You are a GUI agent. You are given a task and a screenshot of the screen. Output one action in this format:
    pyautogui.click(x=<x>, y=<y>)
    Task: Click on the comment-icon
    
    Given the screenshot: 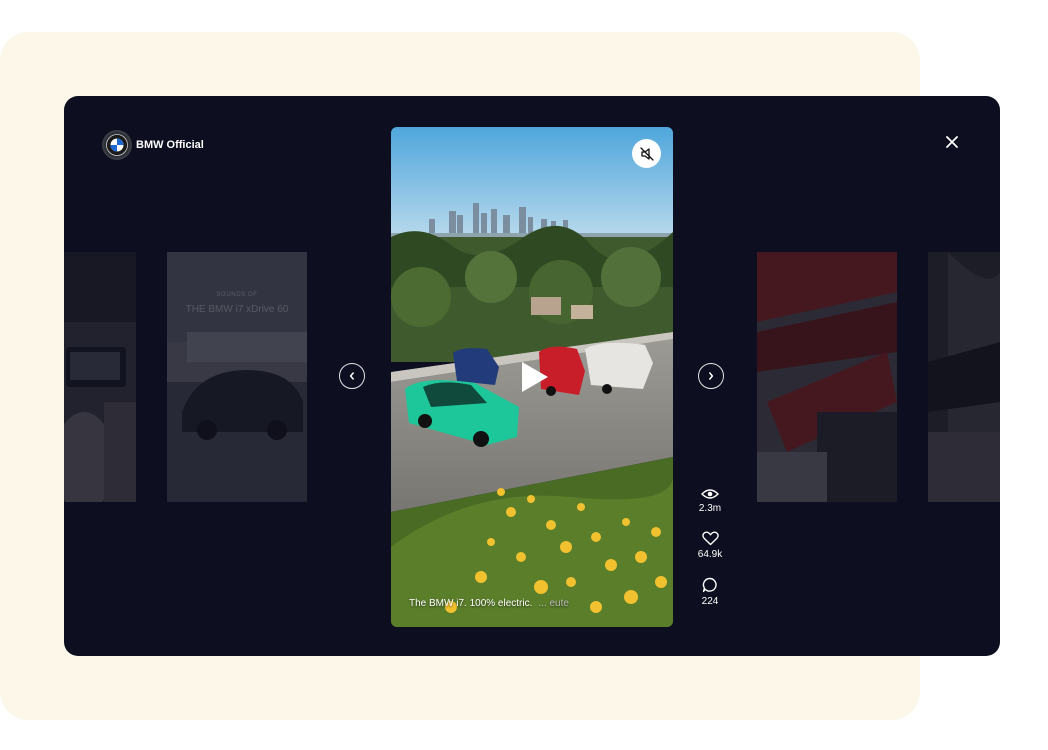 What is the action you would take?
    pyautogui.click(x=710, y=585)
    